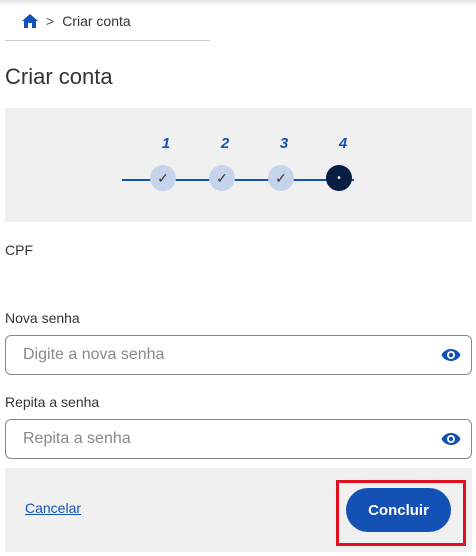 The image size is (476, 556). What do you see at coordinates (166, 143) in the screenshot?
I see `step-1-number: 1` at bounding box center [166, 143].